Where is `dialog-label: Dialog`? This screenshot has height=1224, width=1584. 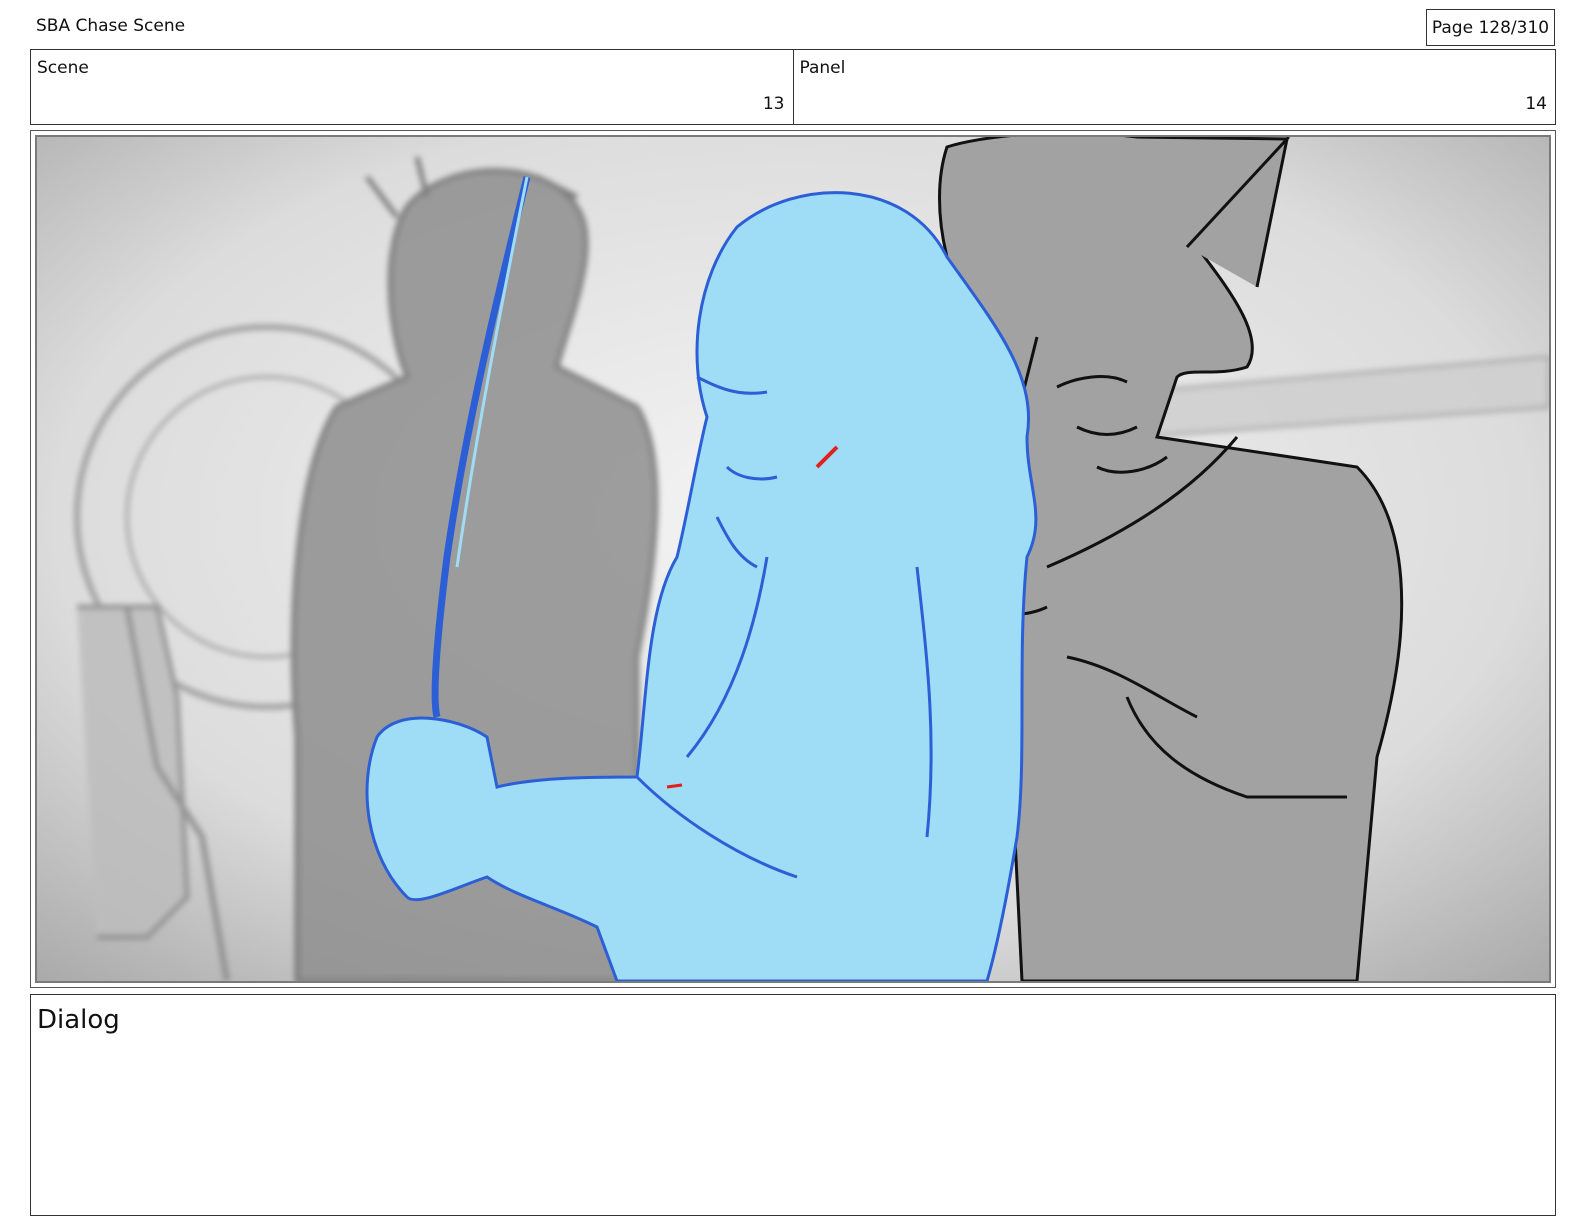 dialog-label: Dialog is located at coordinates (78, 1020).